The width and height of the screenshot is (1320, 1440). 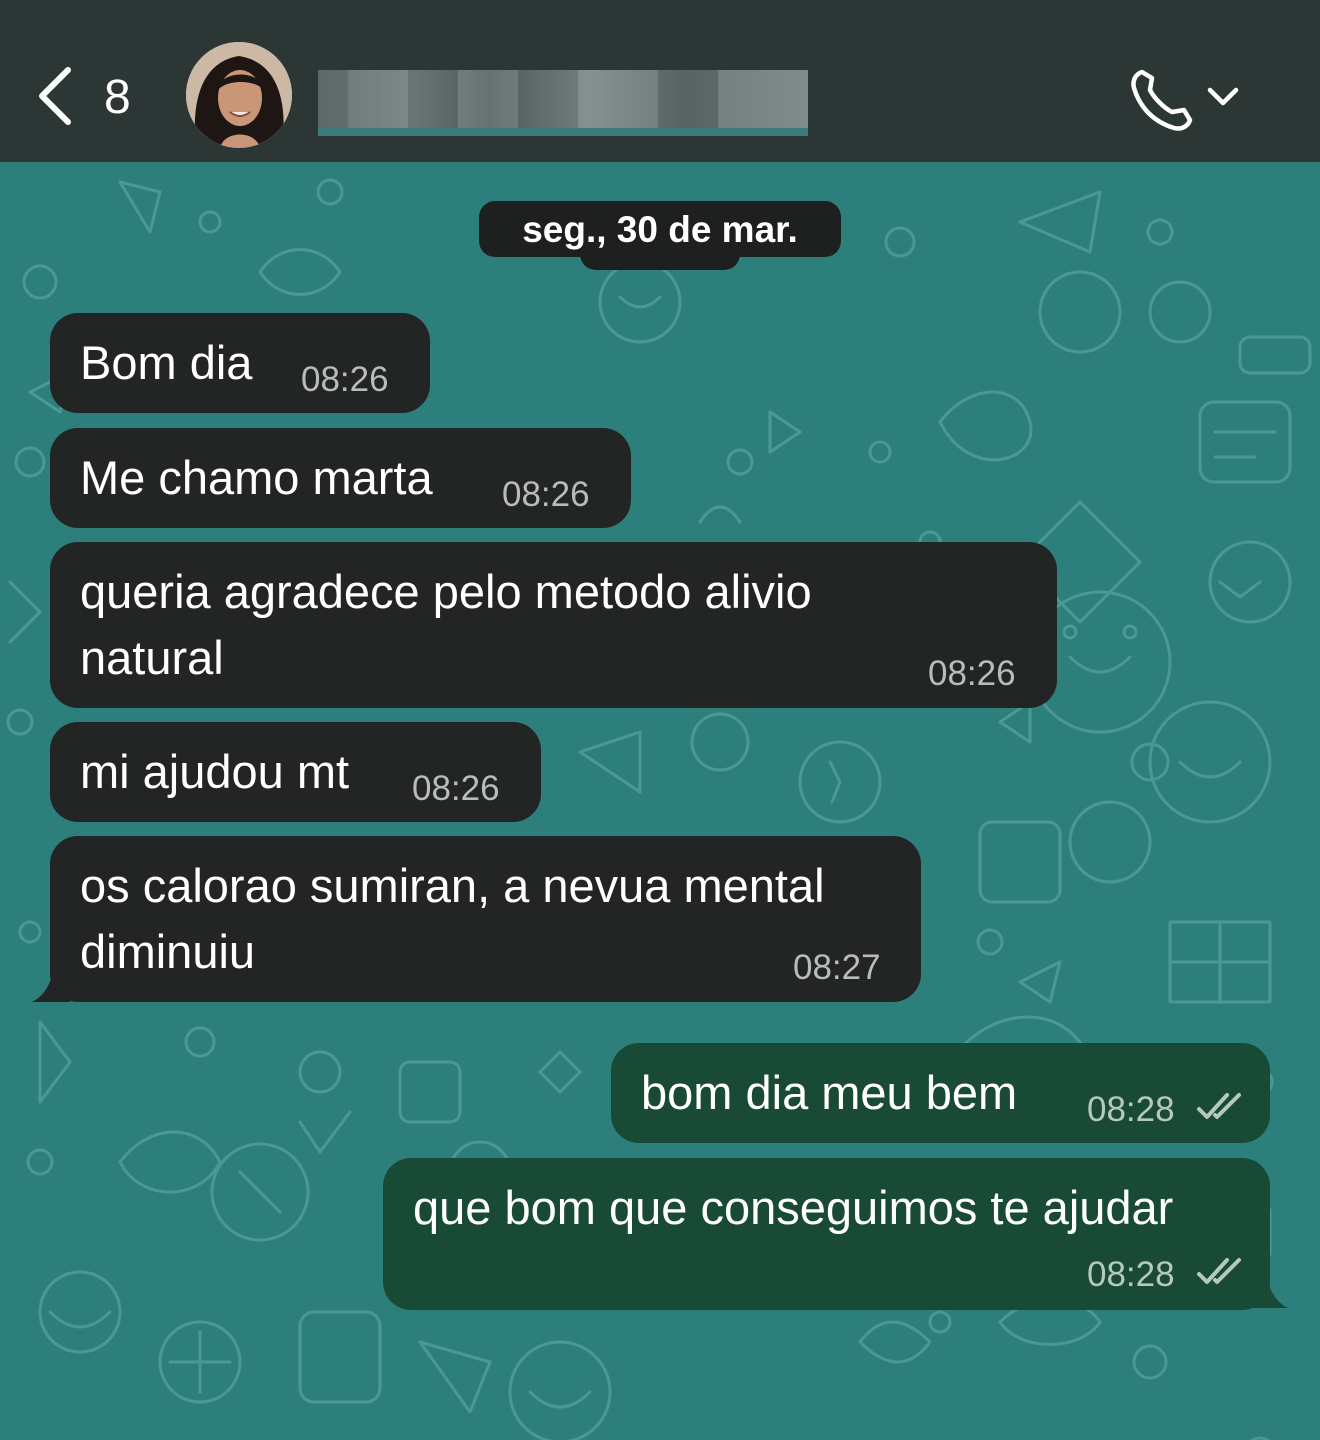 What do you see at coordinates (563, 103) in the screenshot?
I see `contact-name` at bounding box center [563, 103].